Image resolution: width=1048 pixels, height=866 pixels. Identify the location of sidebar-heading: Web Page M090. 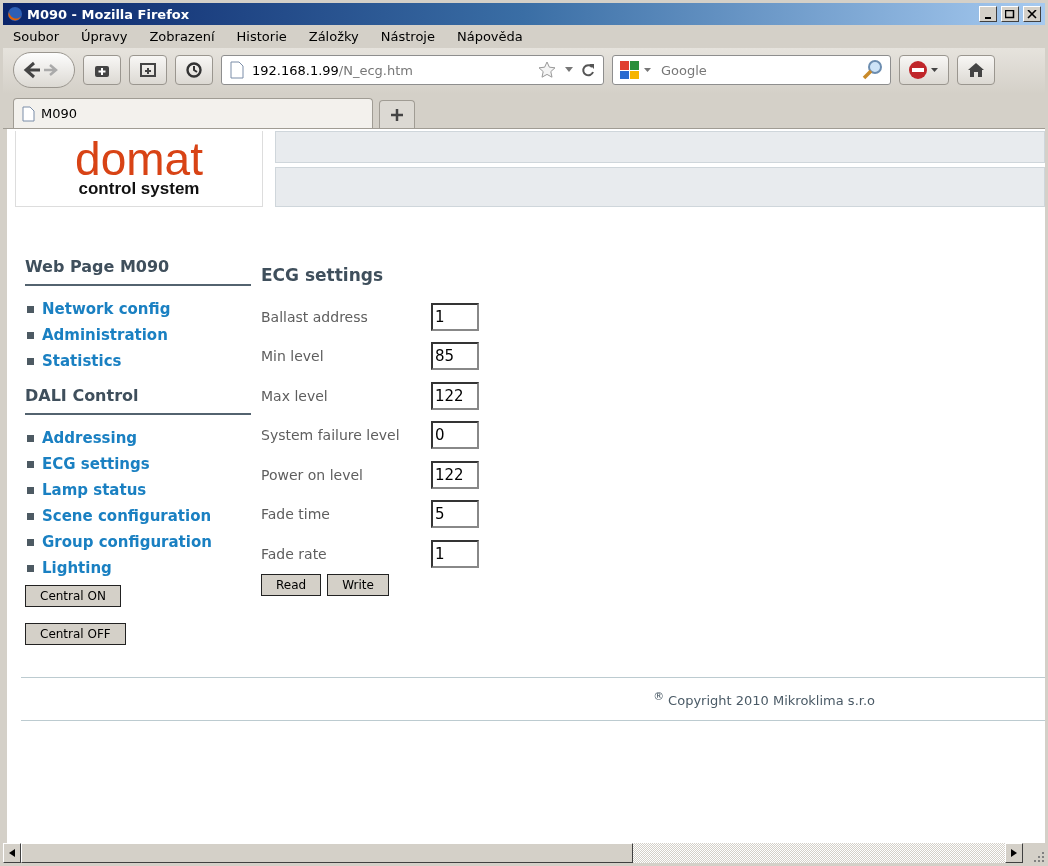
(138, 271).